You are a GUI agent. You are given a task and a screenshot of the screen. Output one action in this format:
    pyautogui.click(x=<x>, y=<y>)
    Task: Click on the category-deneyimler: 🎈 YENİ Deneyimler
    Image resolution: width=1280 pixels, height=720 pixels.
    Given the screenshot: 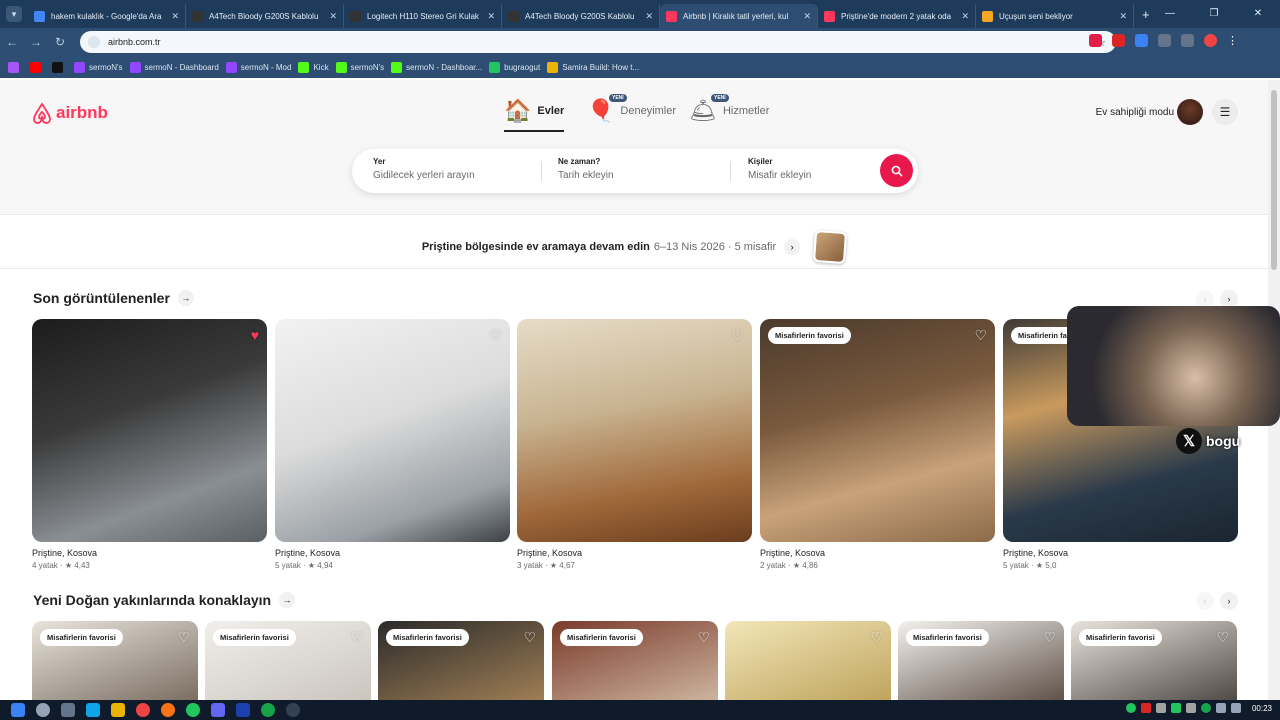 What is the action you would take?
    pyautogui.click(x=631, y=109)
    